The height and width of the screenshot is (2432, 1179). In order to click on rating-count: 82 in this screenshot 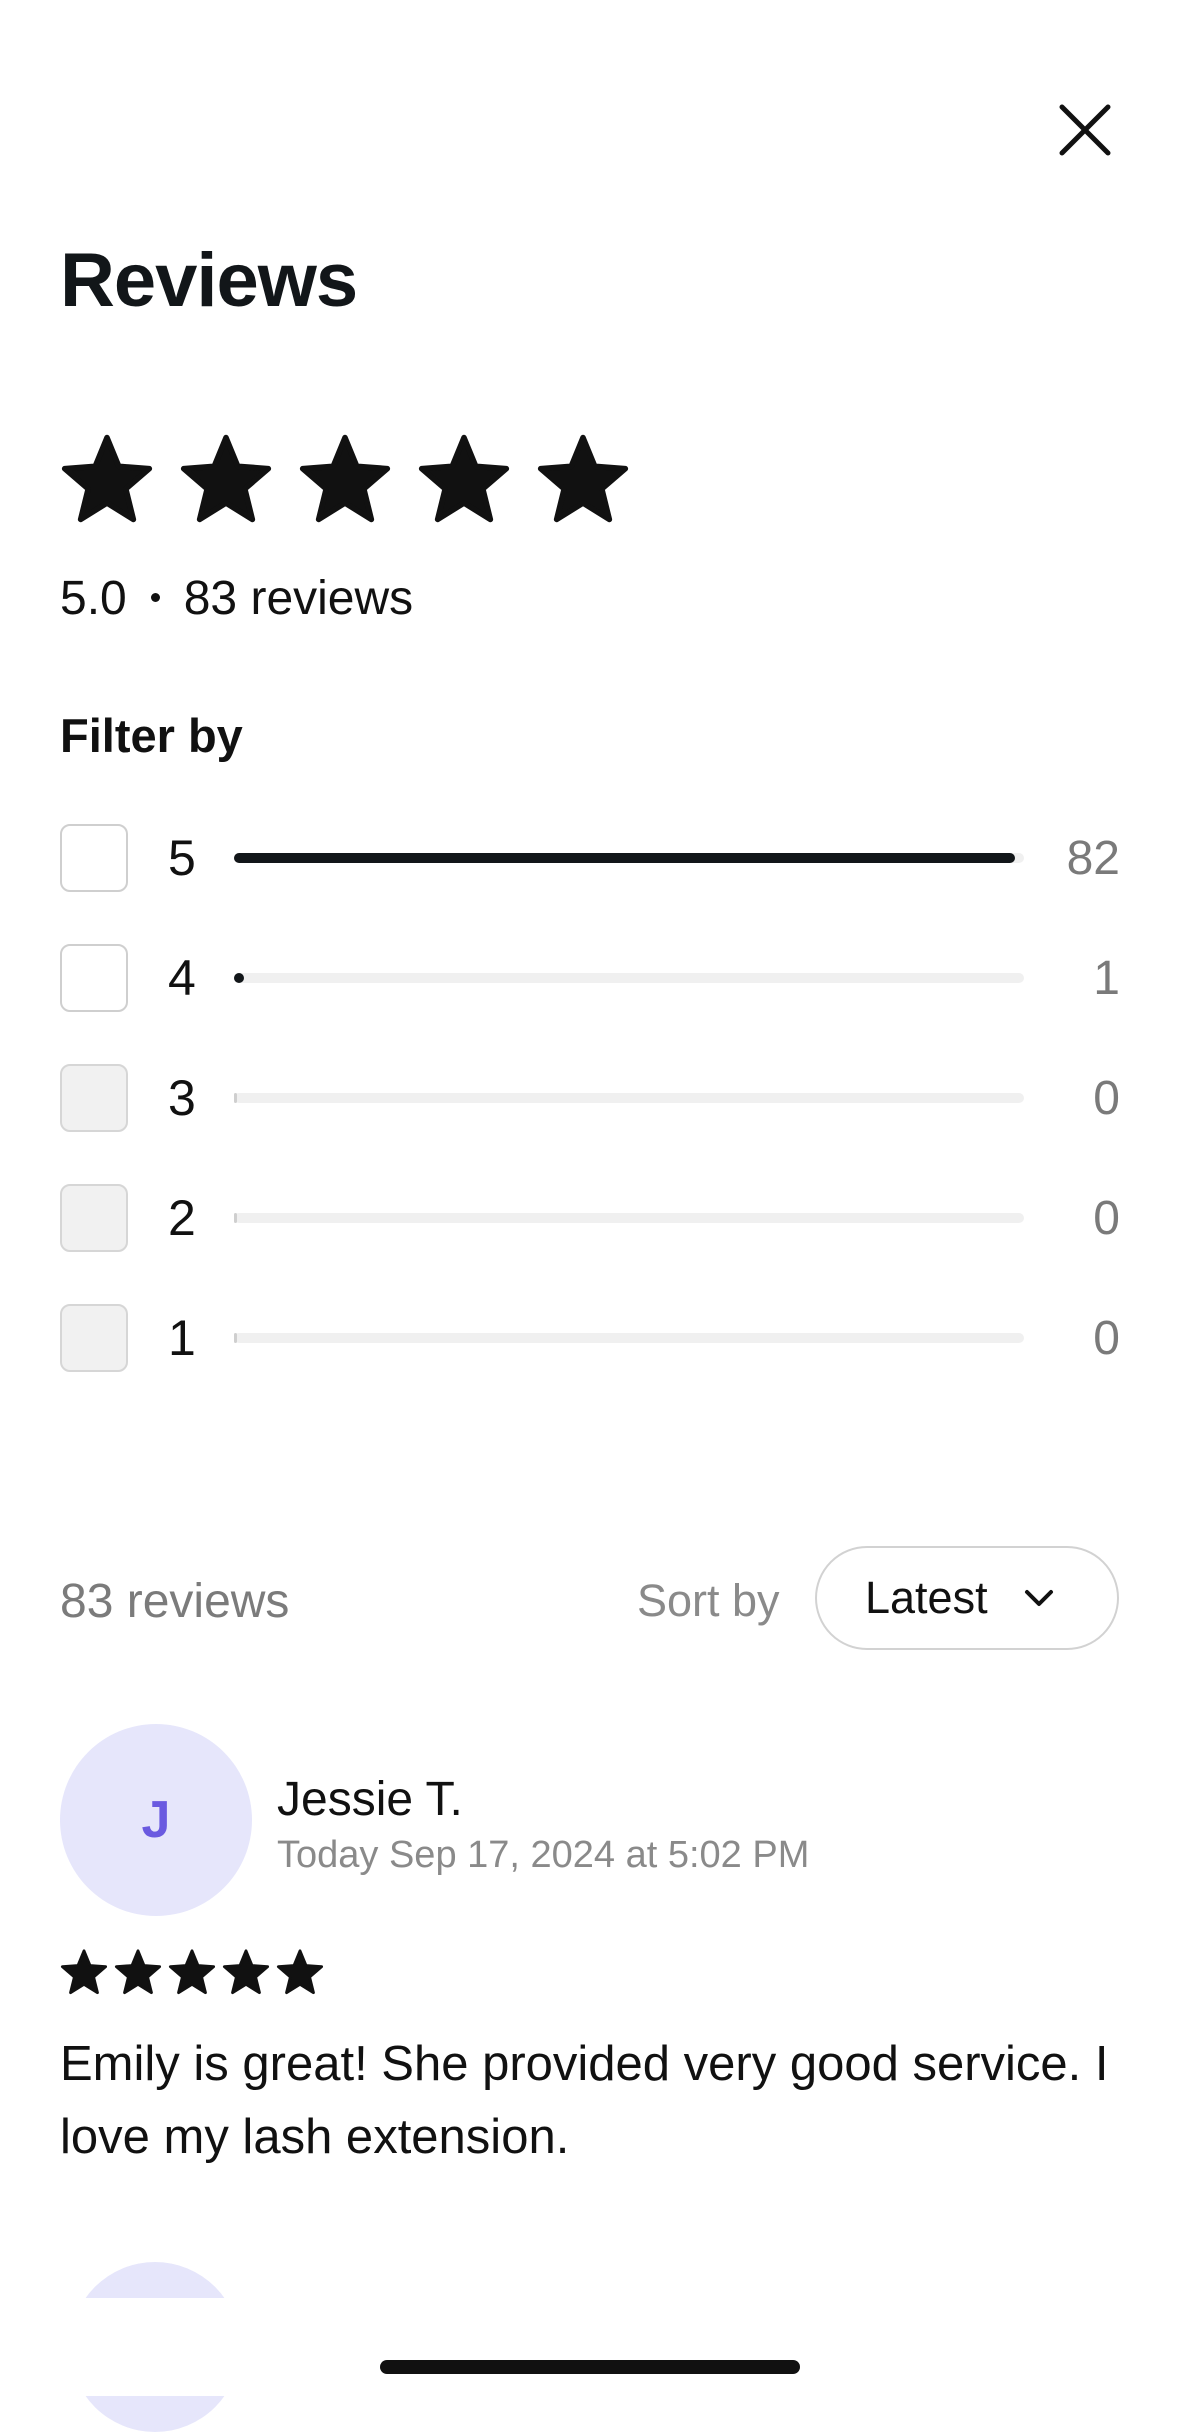, I will do `click(1093, 858)`.